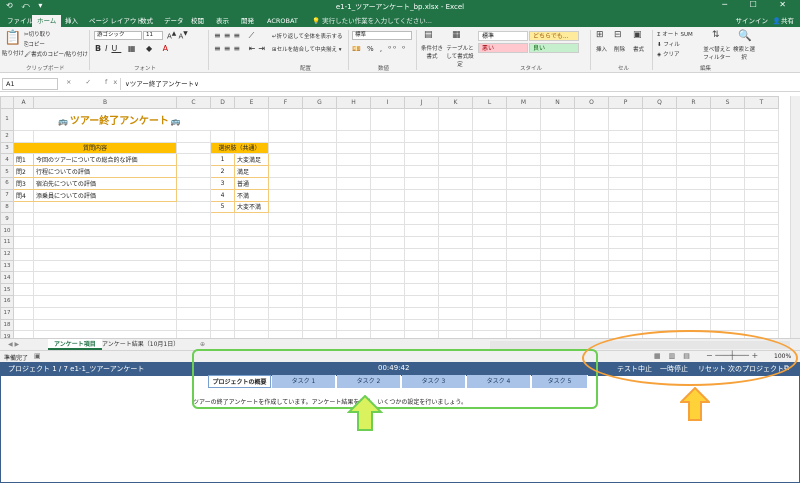 The image size is (800, 483). Describe the element at coordinates (75, 344) in the screenshot. I see `sheet-tab-questions: アンケート項目` at that location.